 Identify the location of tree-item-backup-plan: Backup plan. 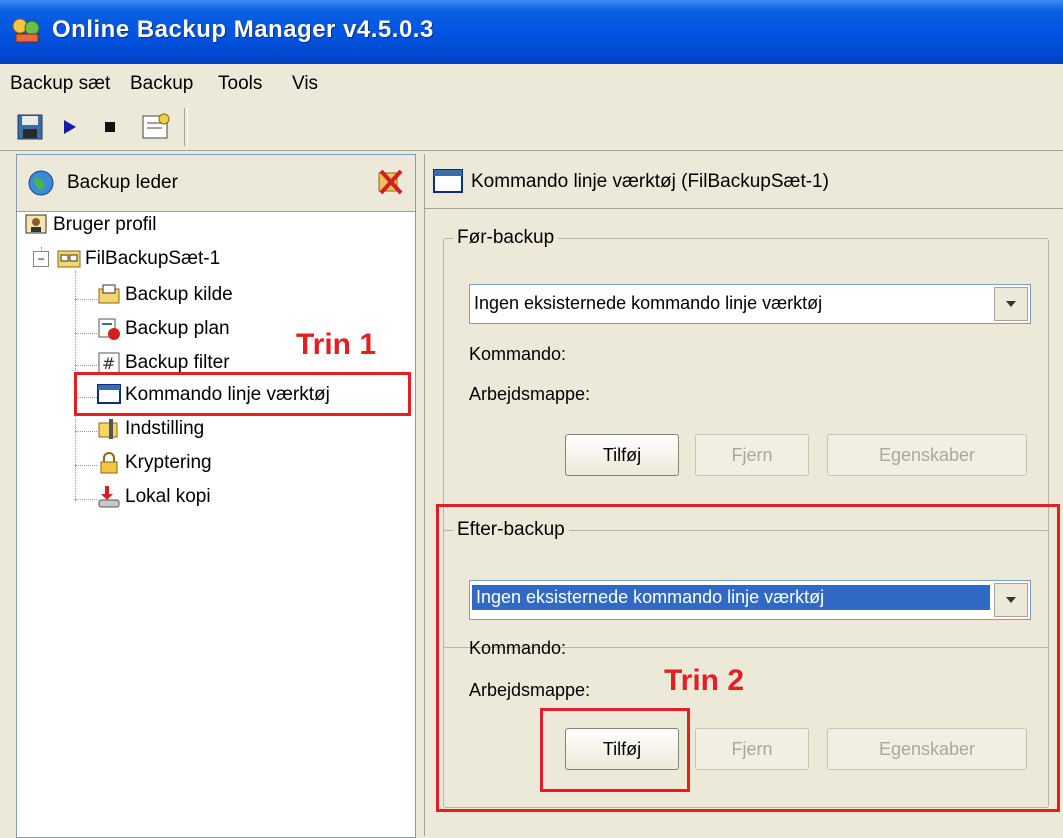
(163, 329).